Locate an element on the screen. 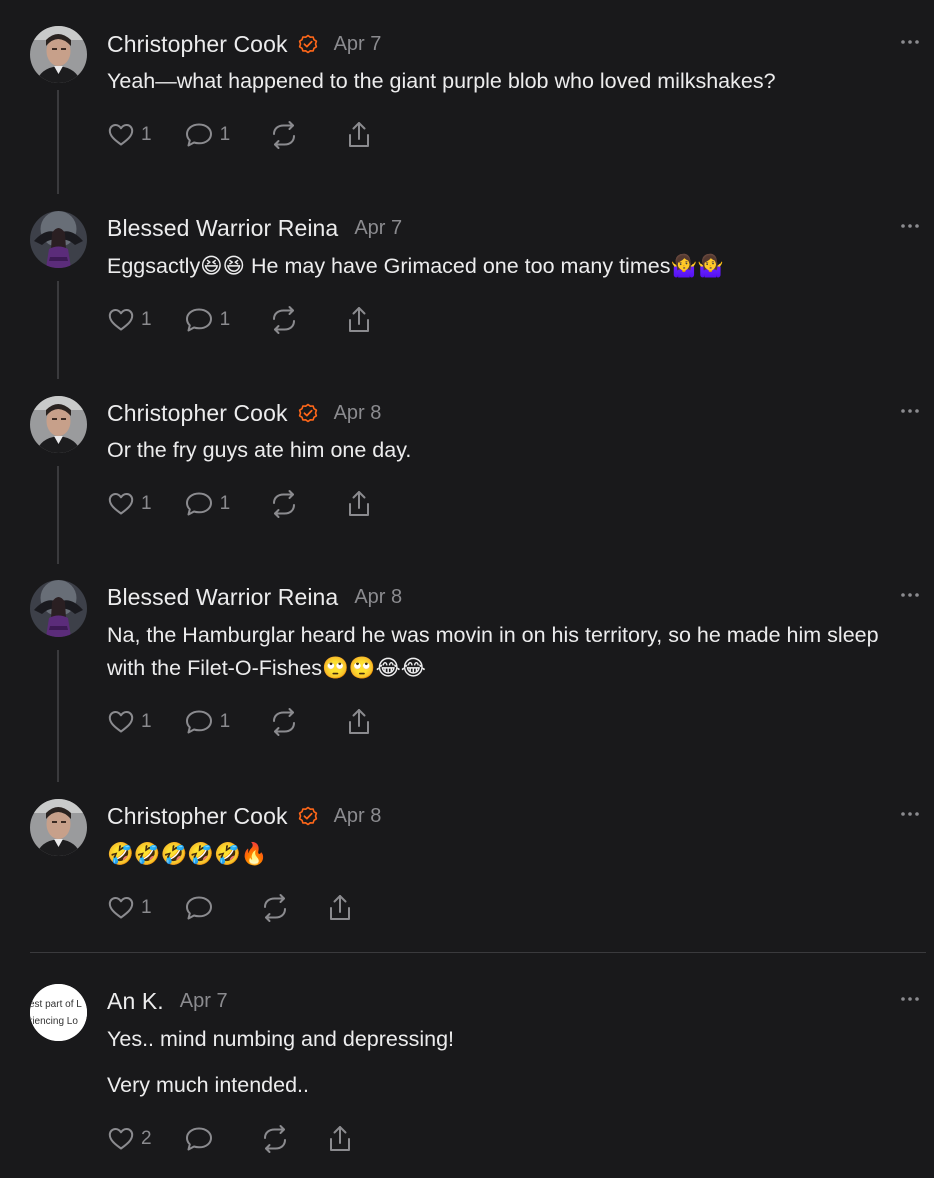 This screenshot has width=934, height=1178. author-name: An K. is located at coordinates (135, 1001).